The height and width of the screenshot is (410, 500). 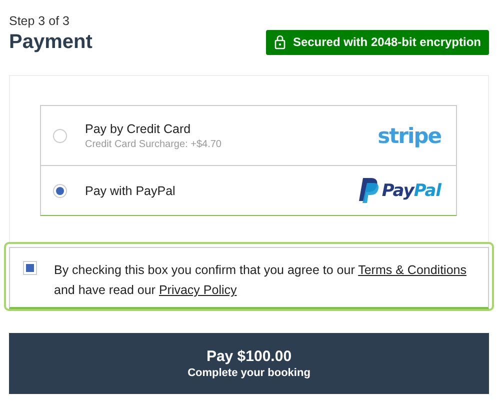 What do you see at coordinates (249, 363) in the screenshot?
I see `pay-button: Pay $100.00 Complete your booking` at bounding box center [249, 363].